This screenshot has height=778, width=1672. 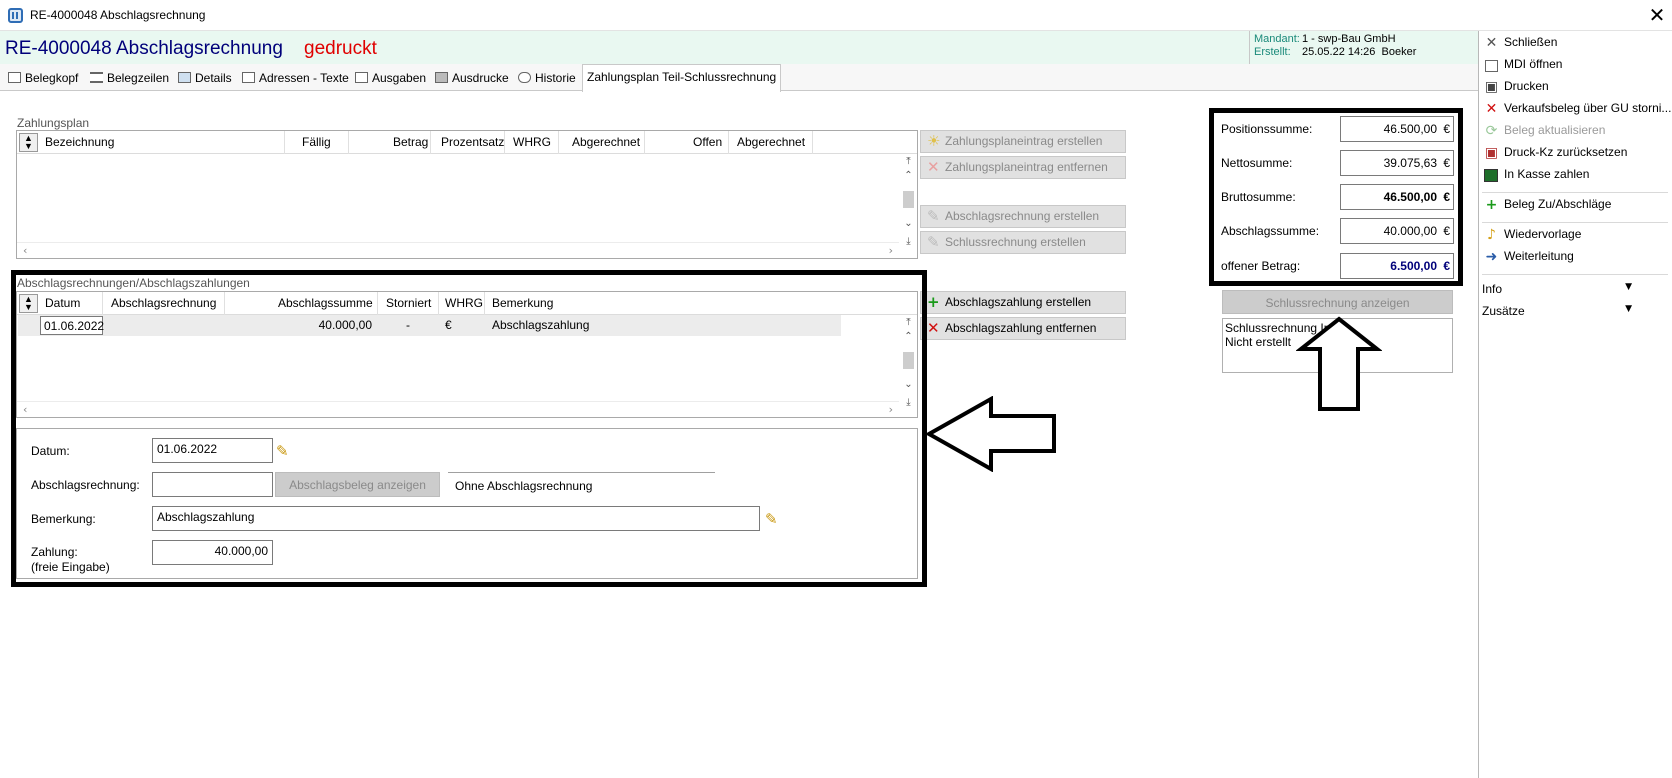 I want to click on erstellt-label: Erstellt:, so click(x=1272, y=52).